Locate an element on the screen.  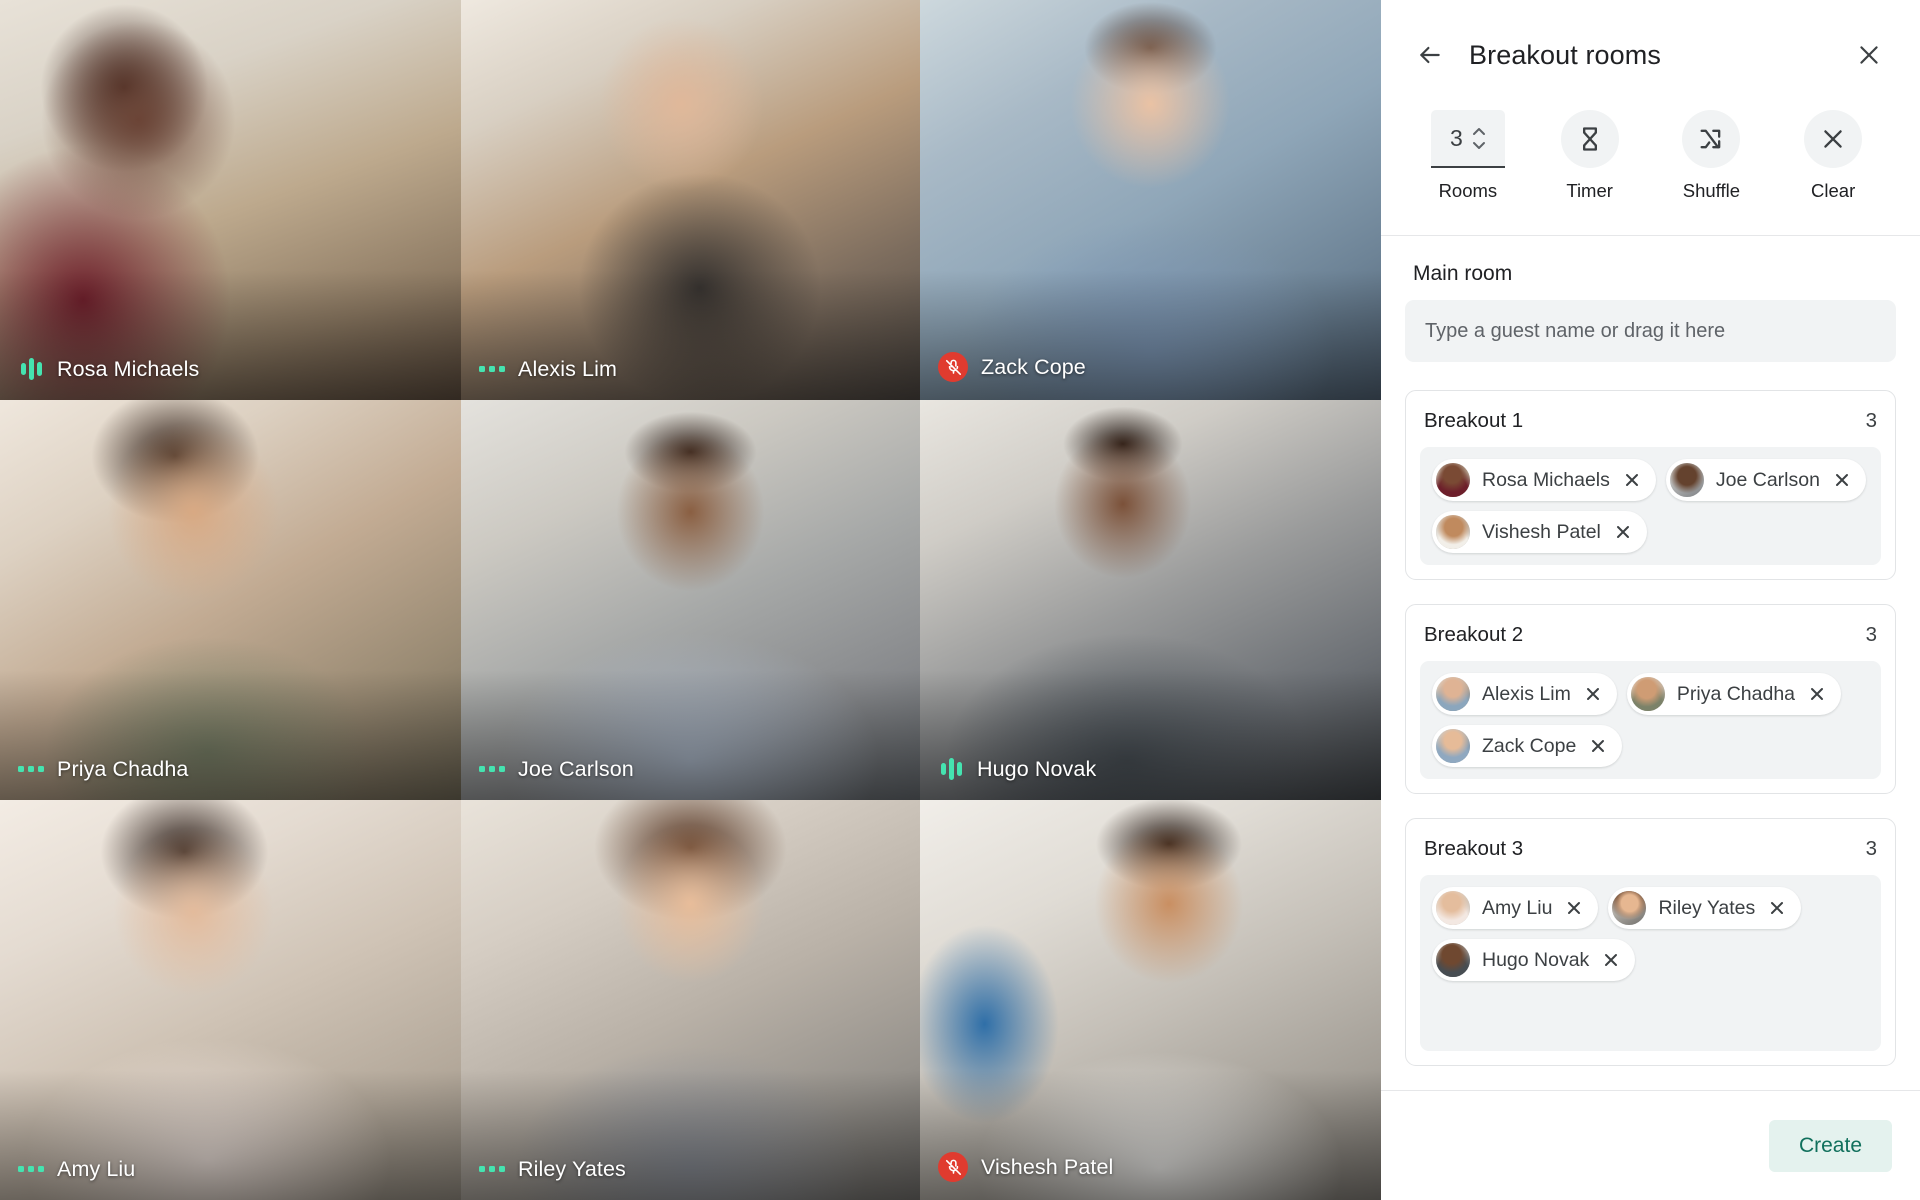
create-button: Create is located at coordinates (1830, 1145).